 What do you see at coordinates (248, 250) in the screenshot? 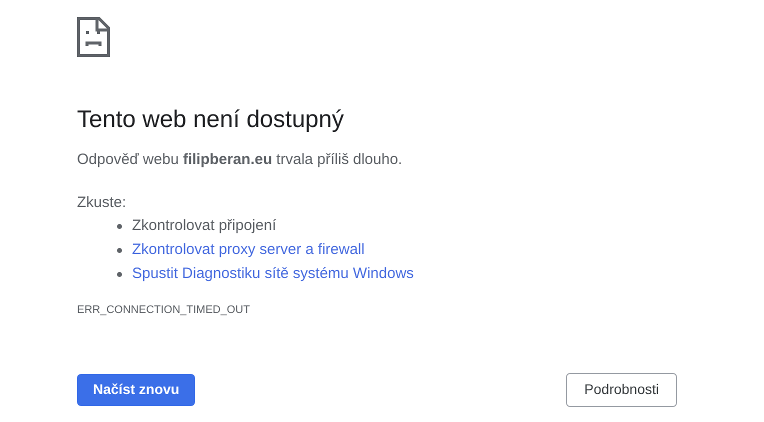
I see `suggestion-link: Zkontrolovat proxy server a firewall` at bounding box center [248, 250].